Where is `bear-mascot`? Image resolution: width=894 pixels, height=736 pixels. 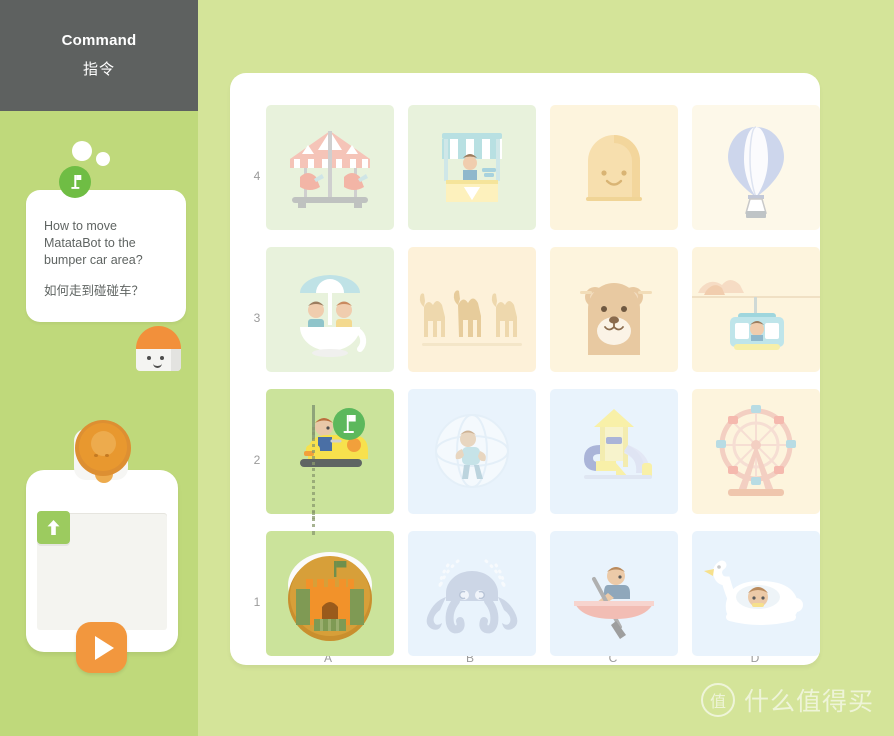
bear-mascot is located at coordinates (616, 319).